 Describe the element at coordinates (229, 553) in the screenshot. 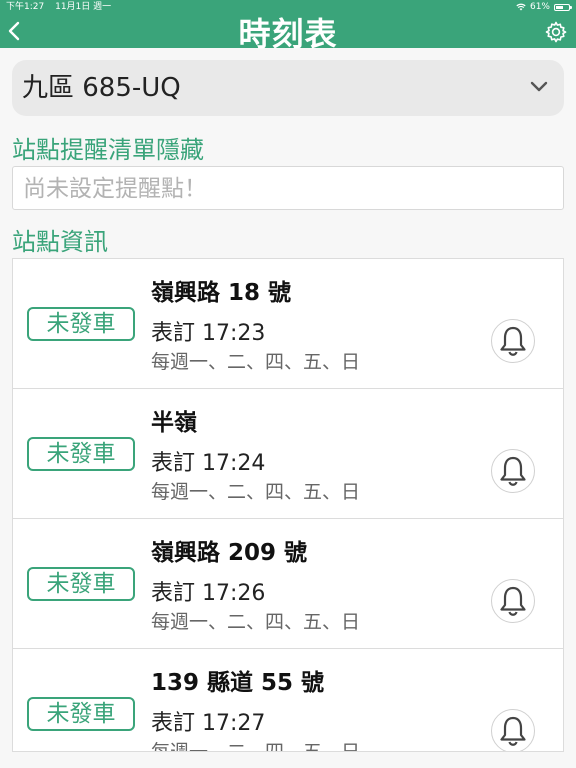

I see `stop-name: 嶺興路 209 號` at that location.